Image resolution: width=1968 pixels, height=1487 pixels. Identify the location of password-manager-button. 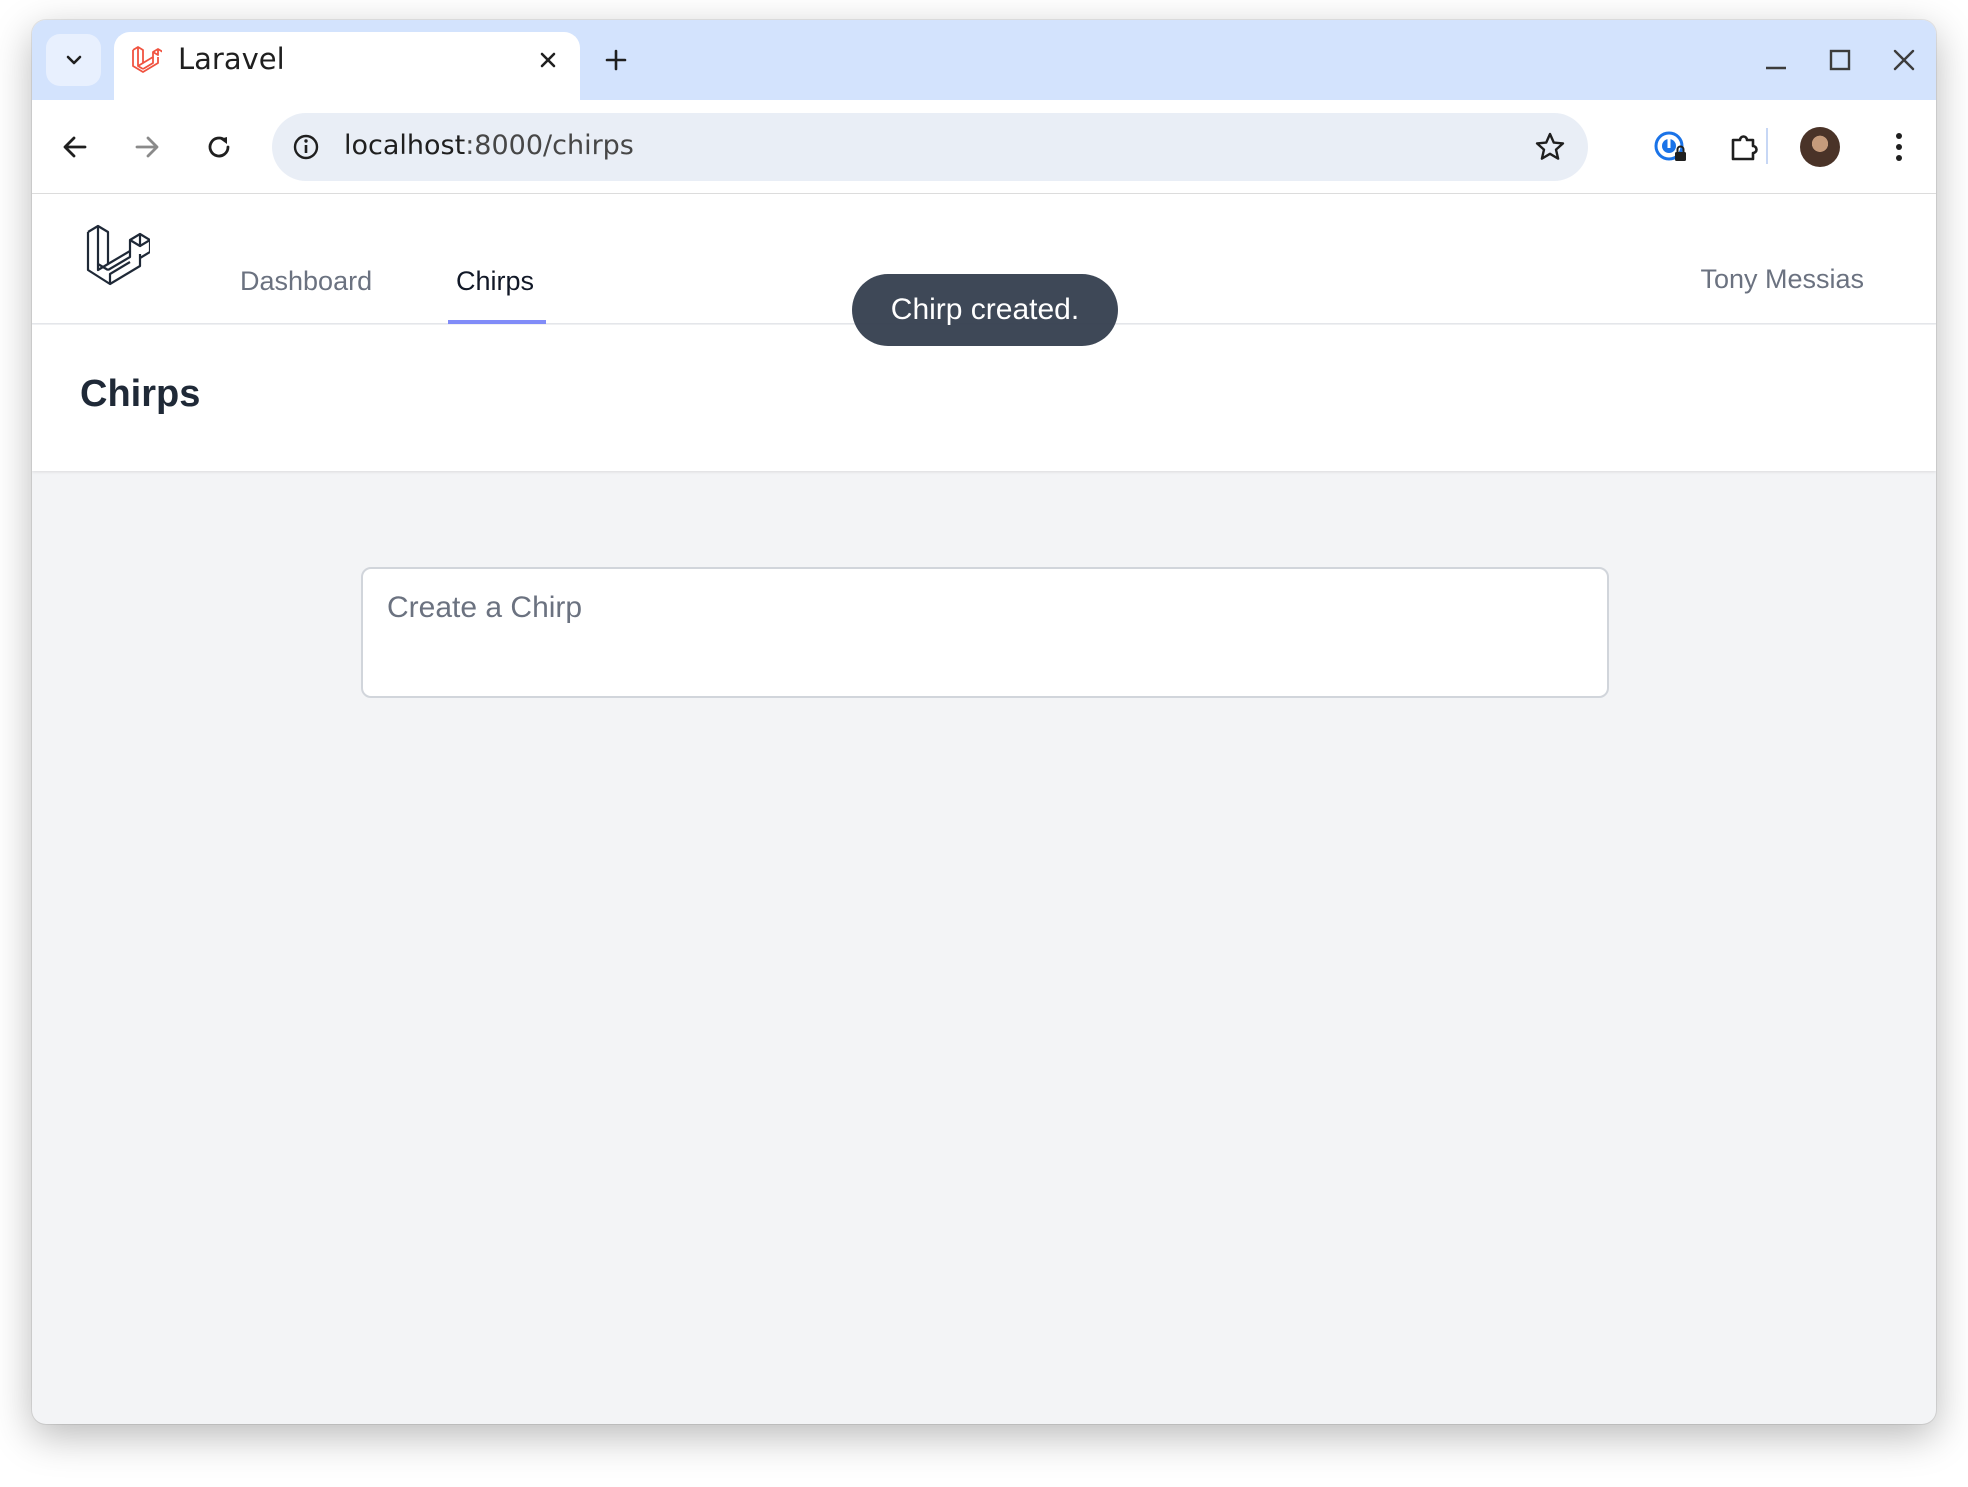
(1671, 147).